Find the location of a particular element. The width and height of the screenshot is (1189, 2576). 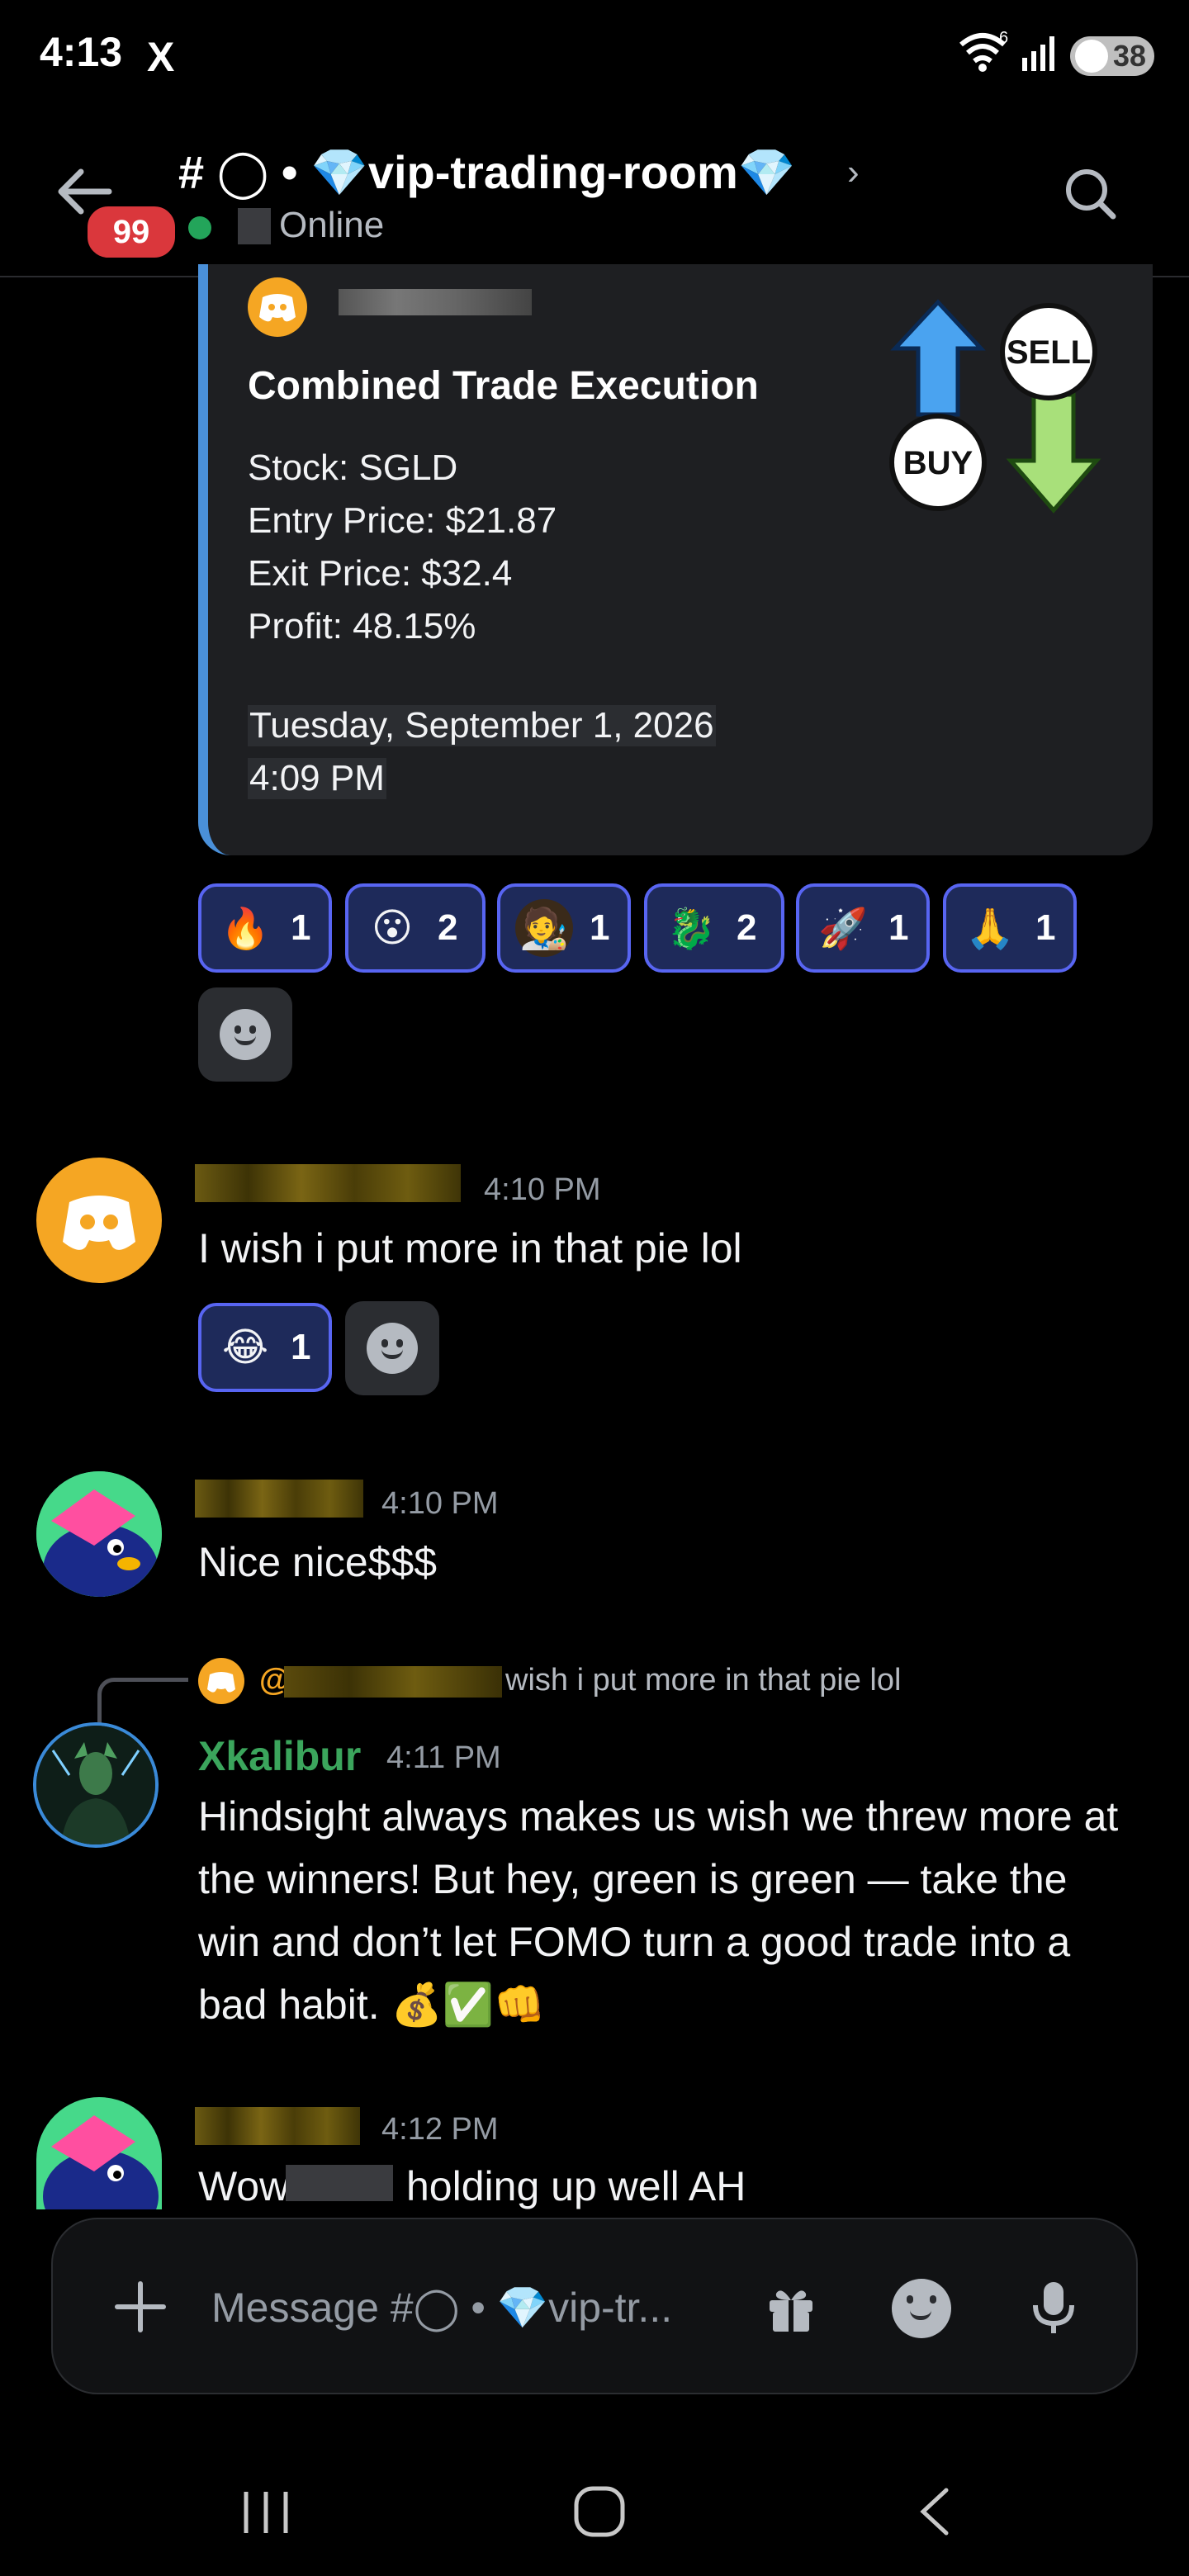

rocket-icon: 🚀 is located at coordinates (843, 929).